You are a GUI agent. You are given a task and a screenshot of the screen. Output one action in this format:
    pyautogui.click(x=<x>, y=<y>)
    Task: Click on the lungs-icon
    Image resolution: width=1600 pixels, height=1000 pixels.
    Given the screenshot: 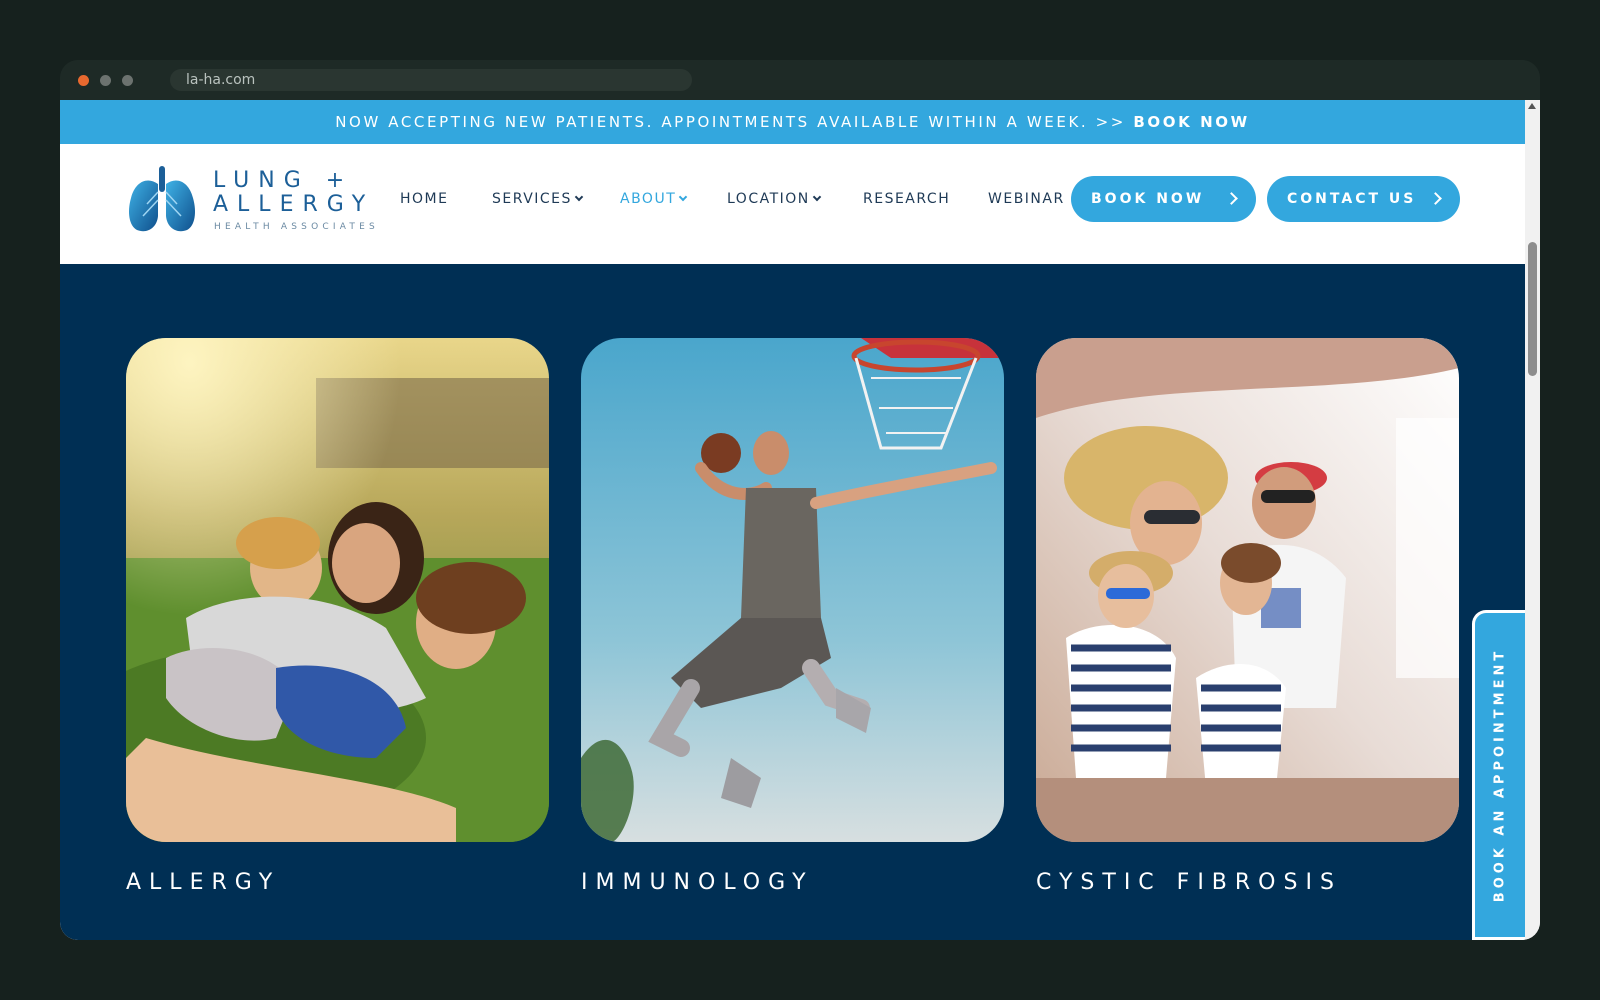 What is the action you would take?
    pyautogui.click(x=162, y=199)
    